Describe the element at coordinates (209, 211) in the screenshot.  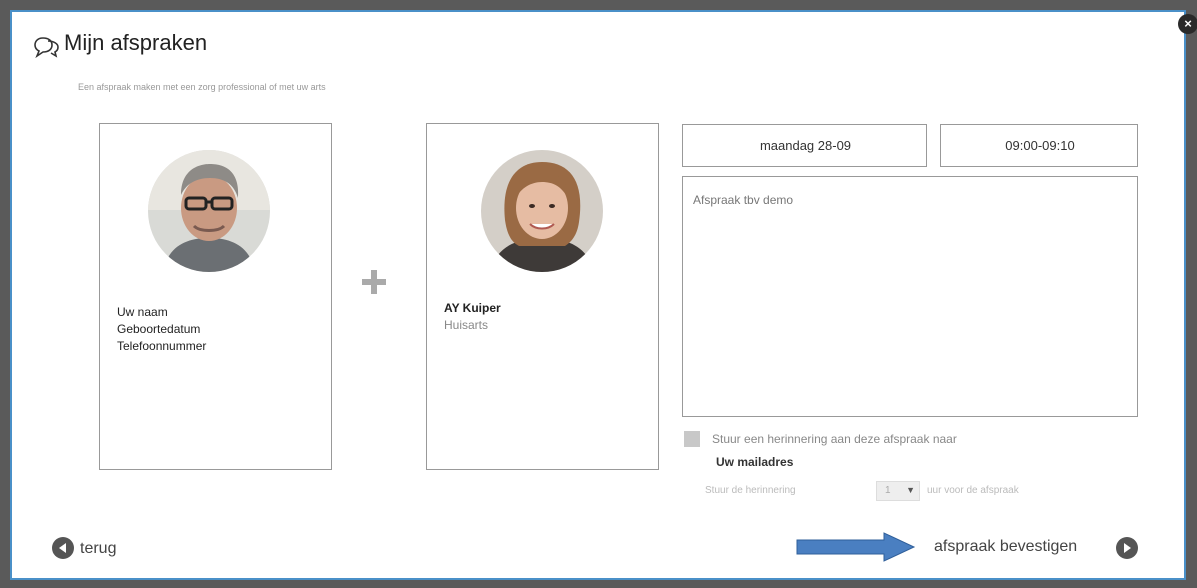
I see `patient-avatar` at that location.